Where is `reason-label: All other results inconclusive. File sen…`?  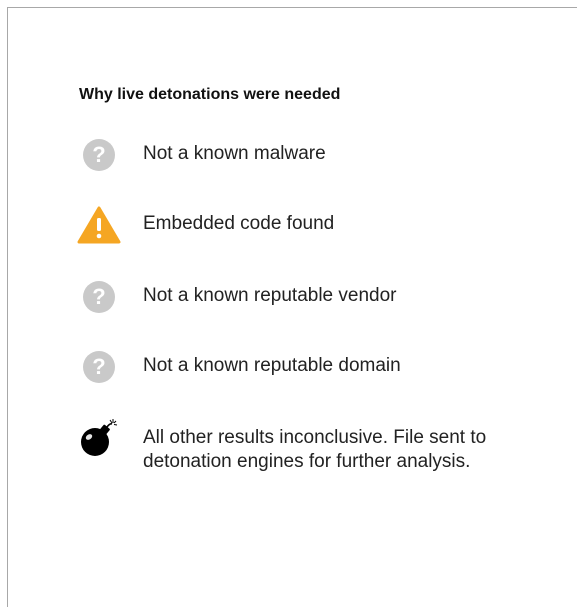 reason-label: All other results inconclusive. File sen… is located at coordinates (315, 449).